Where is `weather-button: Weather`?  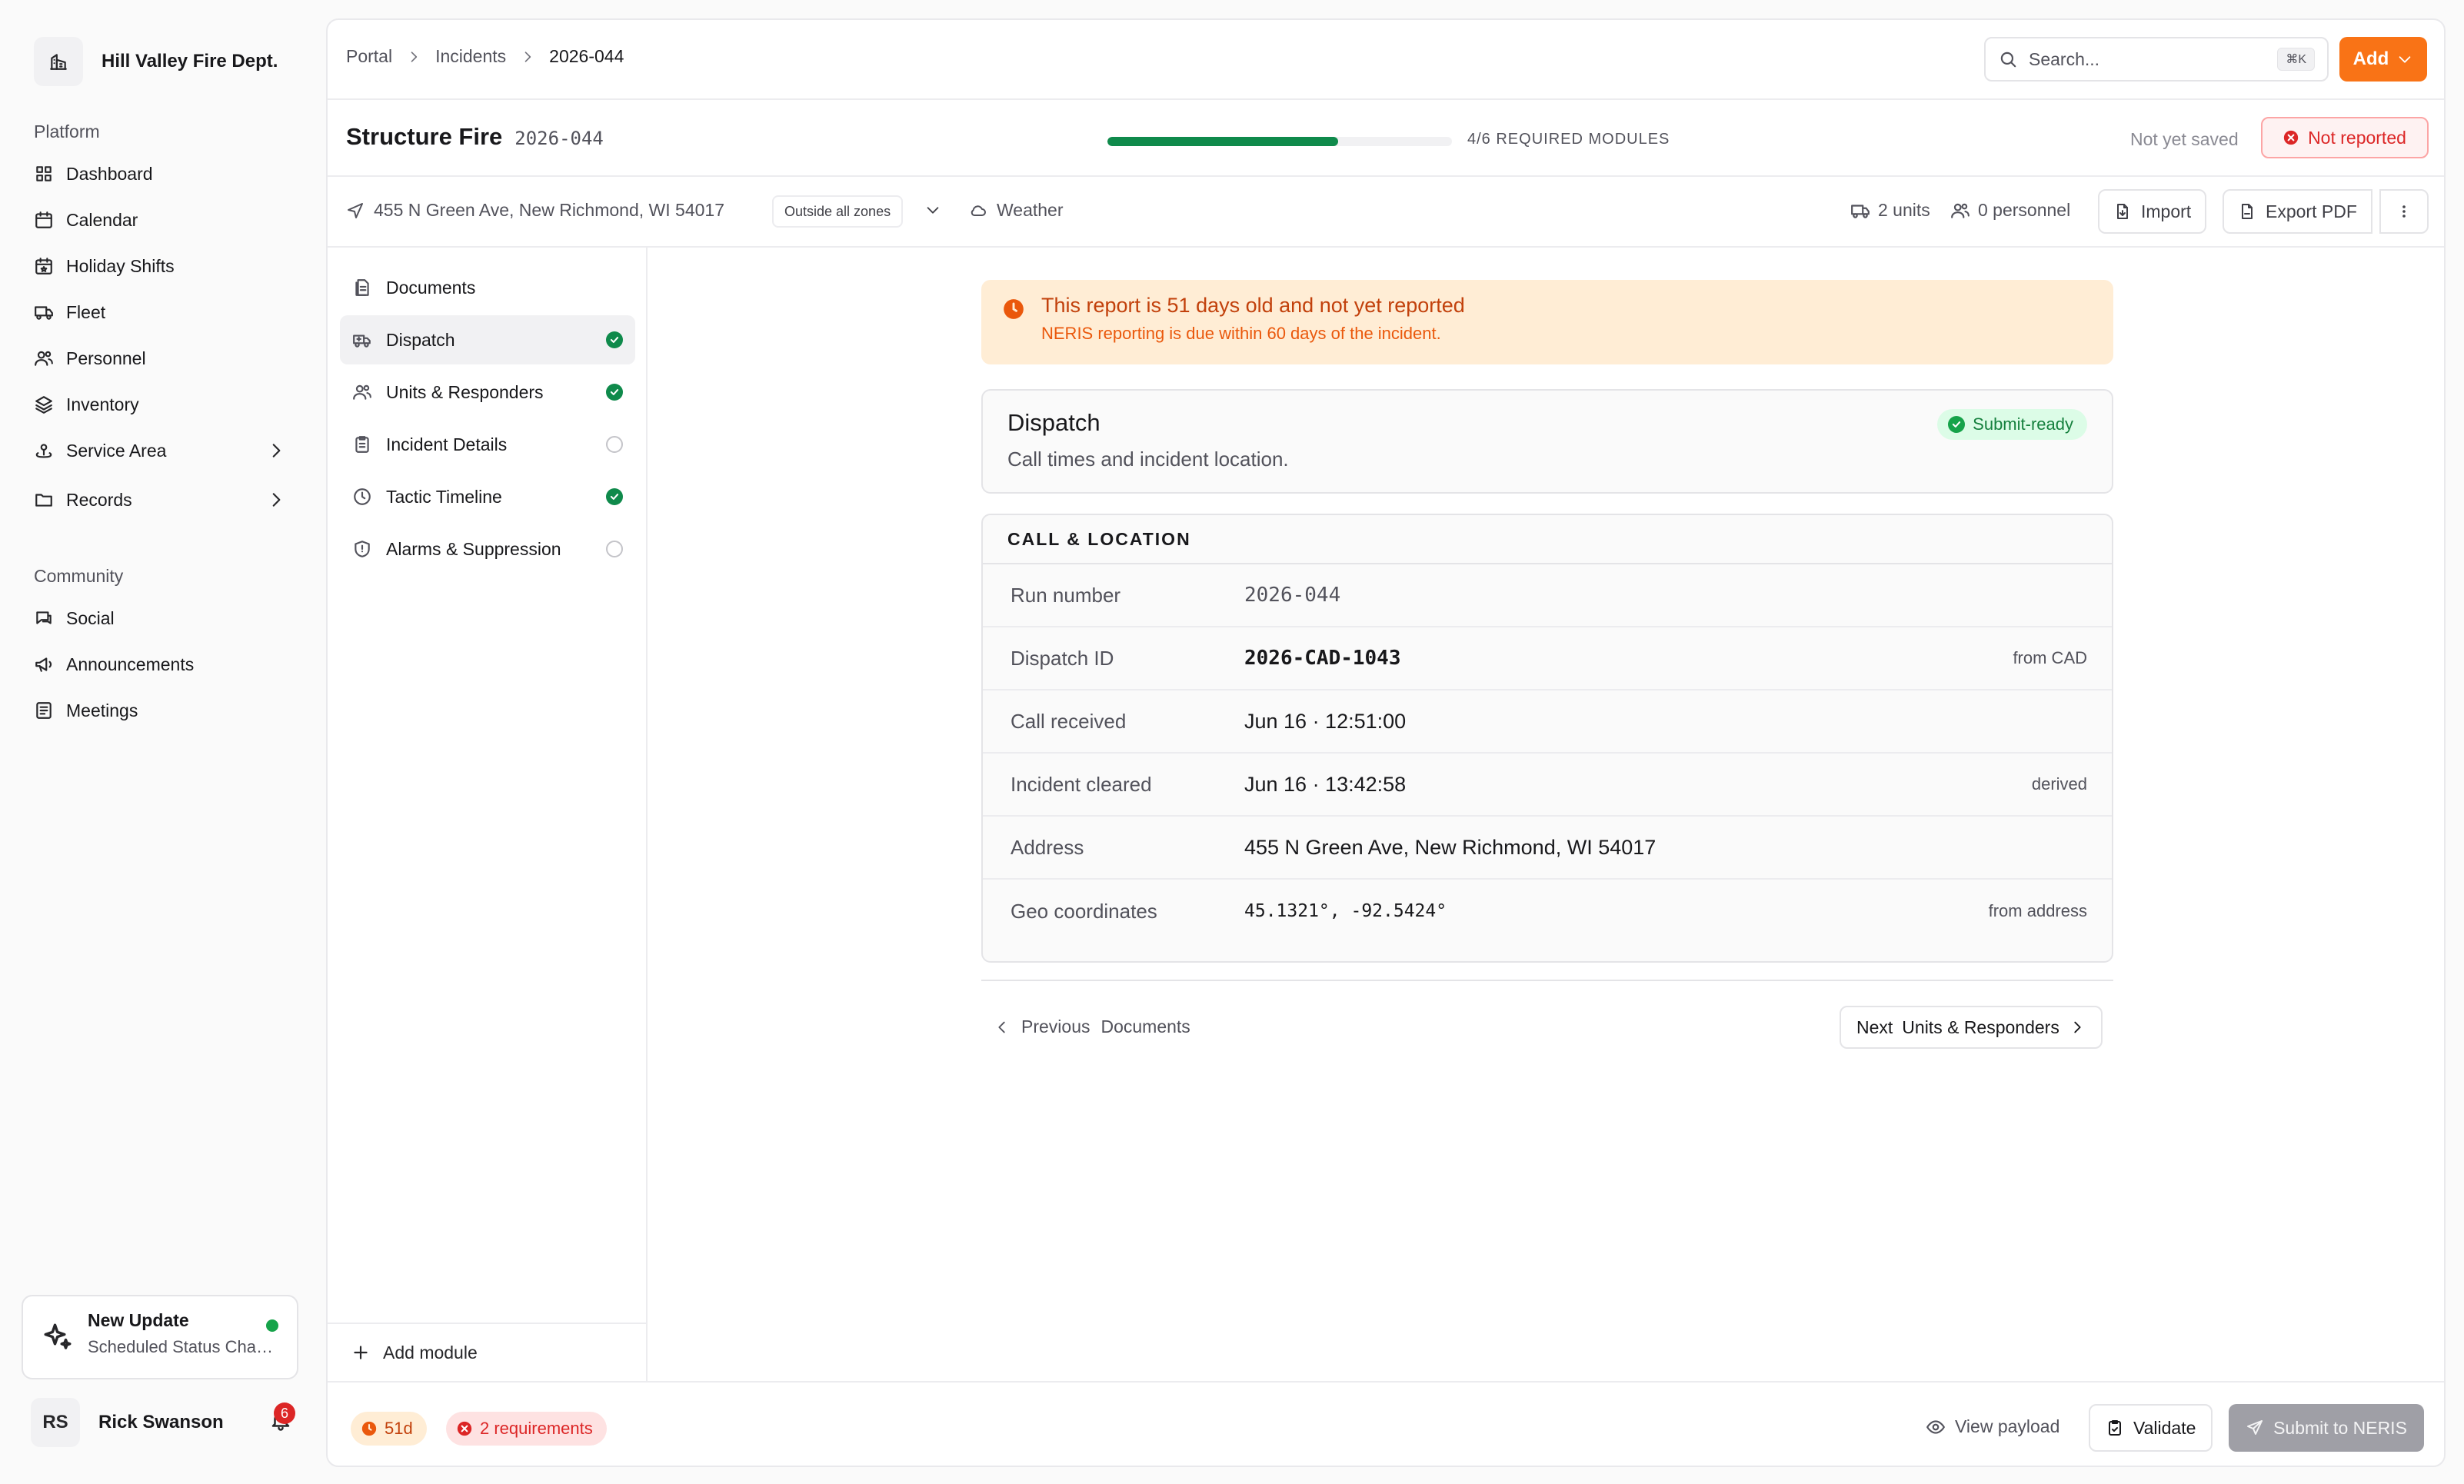 weather-button: Weather is located at coordinates (1016, 210).